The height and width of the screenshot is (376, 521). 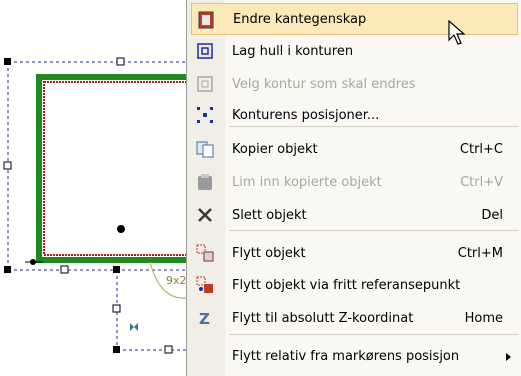 I want to click on menu-item-make-hole: Lag hull i konturen, so click(x=354, y=51).